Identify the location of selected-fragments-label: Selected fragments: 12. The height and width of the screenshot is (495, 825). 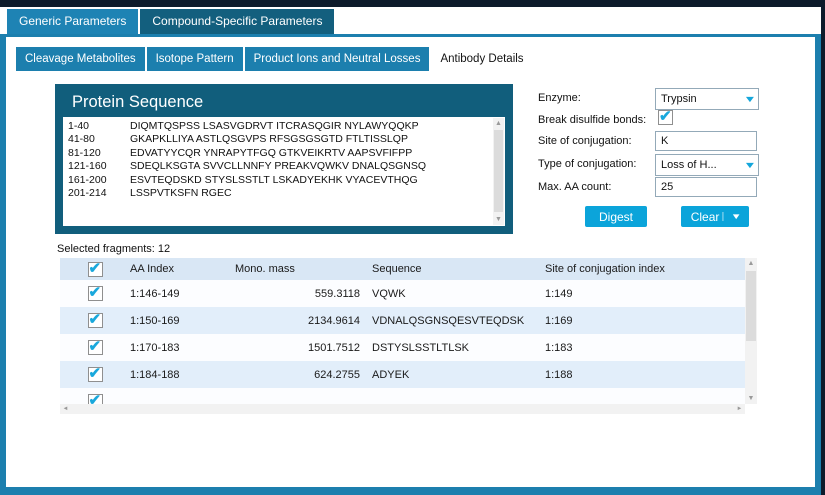
(114, 249).